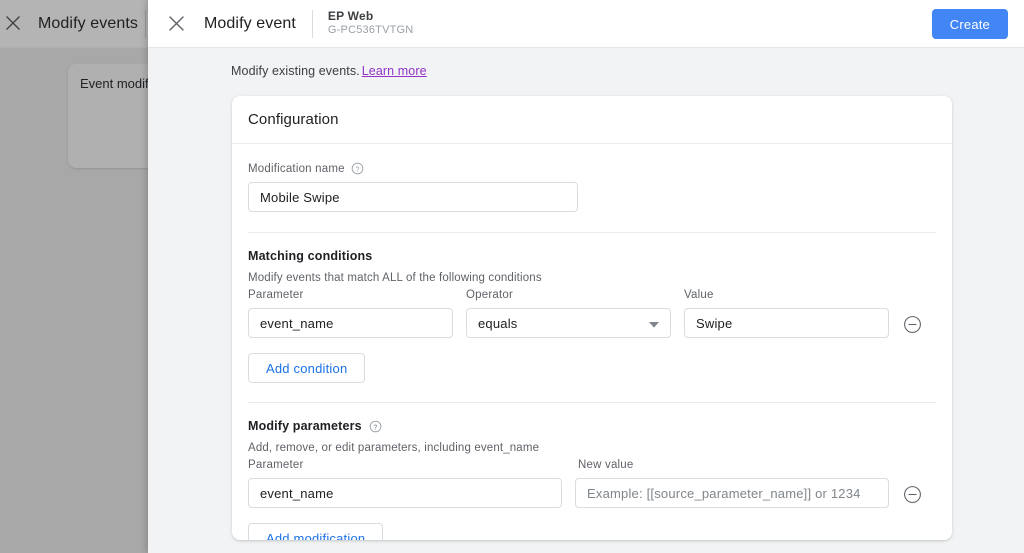 The image size is (1024, 553). I want to click on panel-header: Modify event EP Web G-PC536TVTGN Create, so click(586, 24).